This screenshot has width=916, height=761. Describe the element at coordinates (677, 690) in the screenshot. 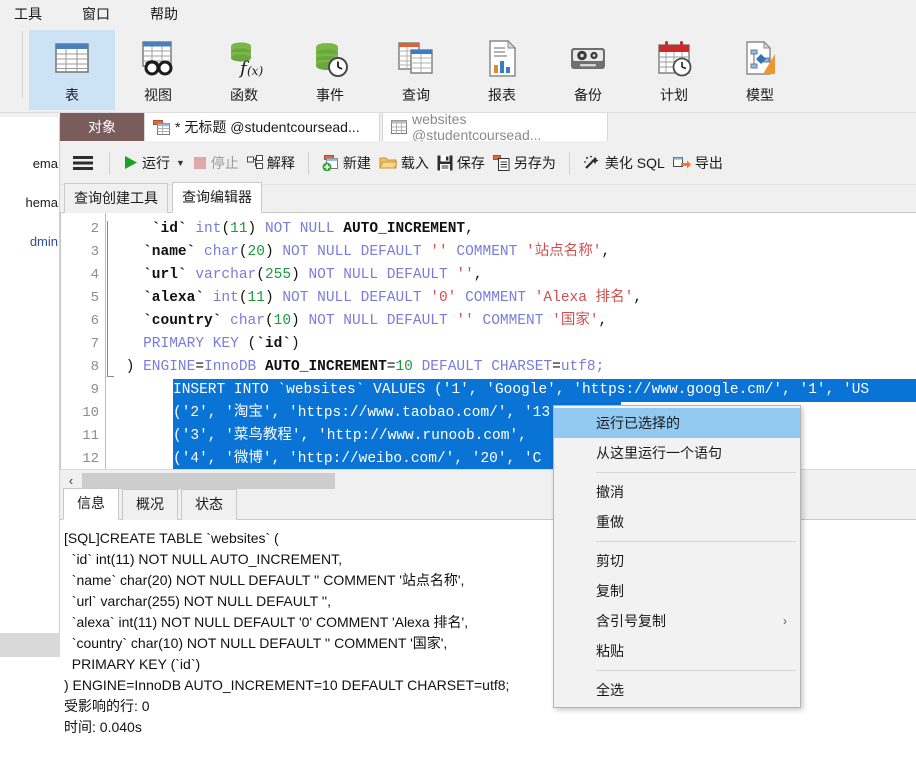

I see `context-menu-item-select-all: 全选` at that location.